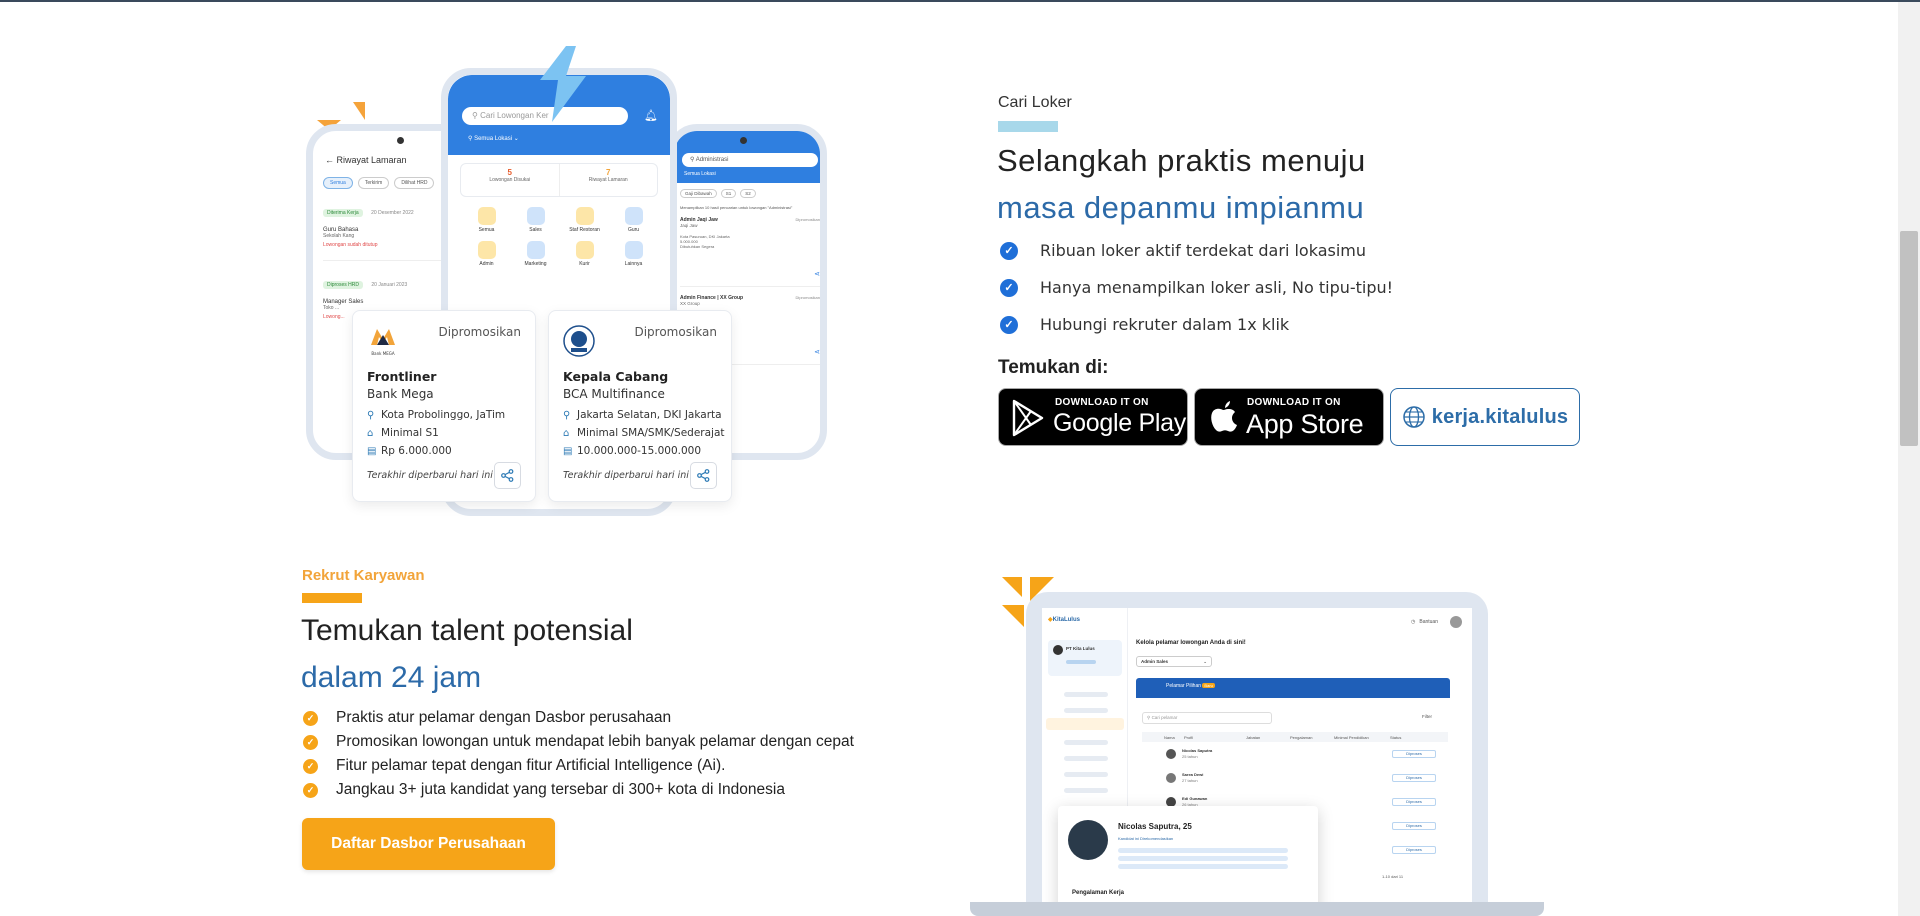 The width and height of the screenshot is (1920, 916). I want to click on chip-seen: Dilihat HRD, so click(414, 183).